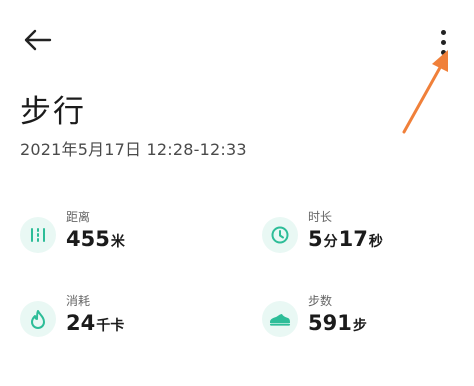 This screenshot has width=474, height=386. What do you see at coordinates (133, 149) in the screenshot?
I see `activity-datetime: 2021年5月17日 12:28-12:33` at bounding box center [133, 149].